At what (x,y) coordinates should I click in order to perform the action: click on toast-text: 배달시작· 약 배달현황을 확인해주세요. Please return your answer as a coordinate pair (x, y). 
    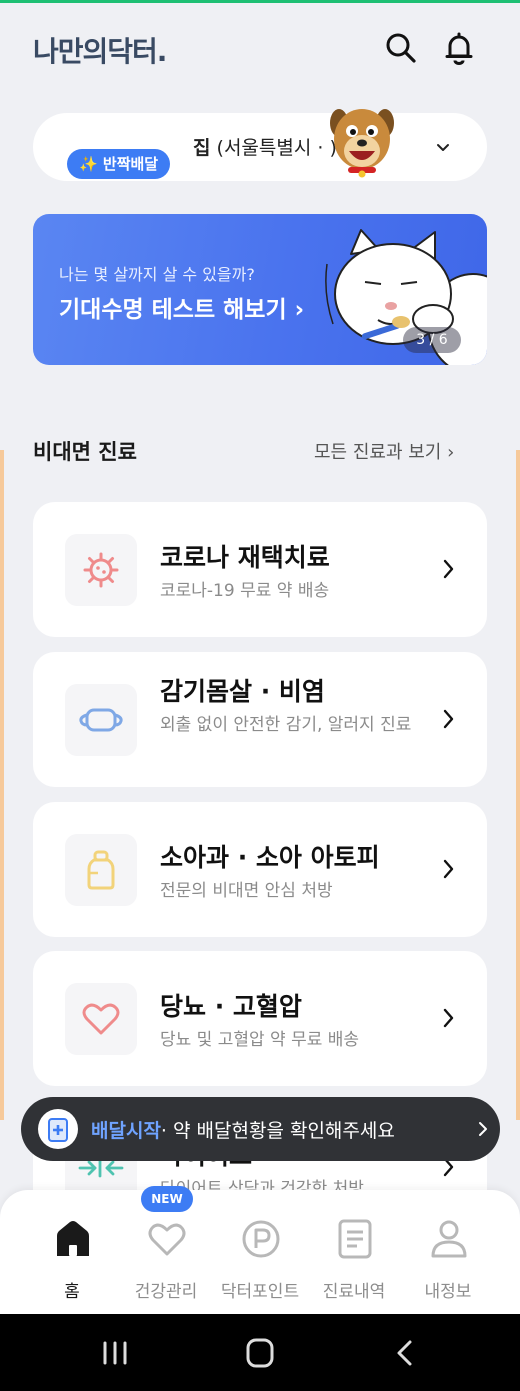
    Looking at the image, I should click on (243, 1129).